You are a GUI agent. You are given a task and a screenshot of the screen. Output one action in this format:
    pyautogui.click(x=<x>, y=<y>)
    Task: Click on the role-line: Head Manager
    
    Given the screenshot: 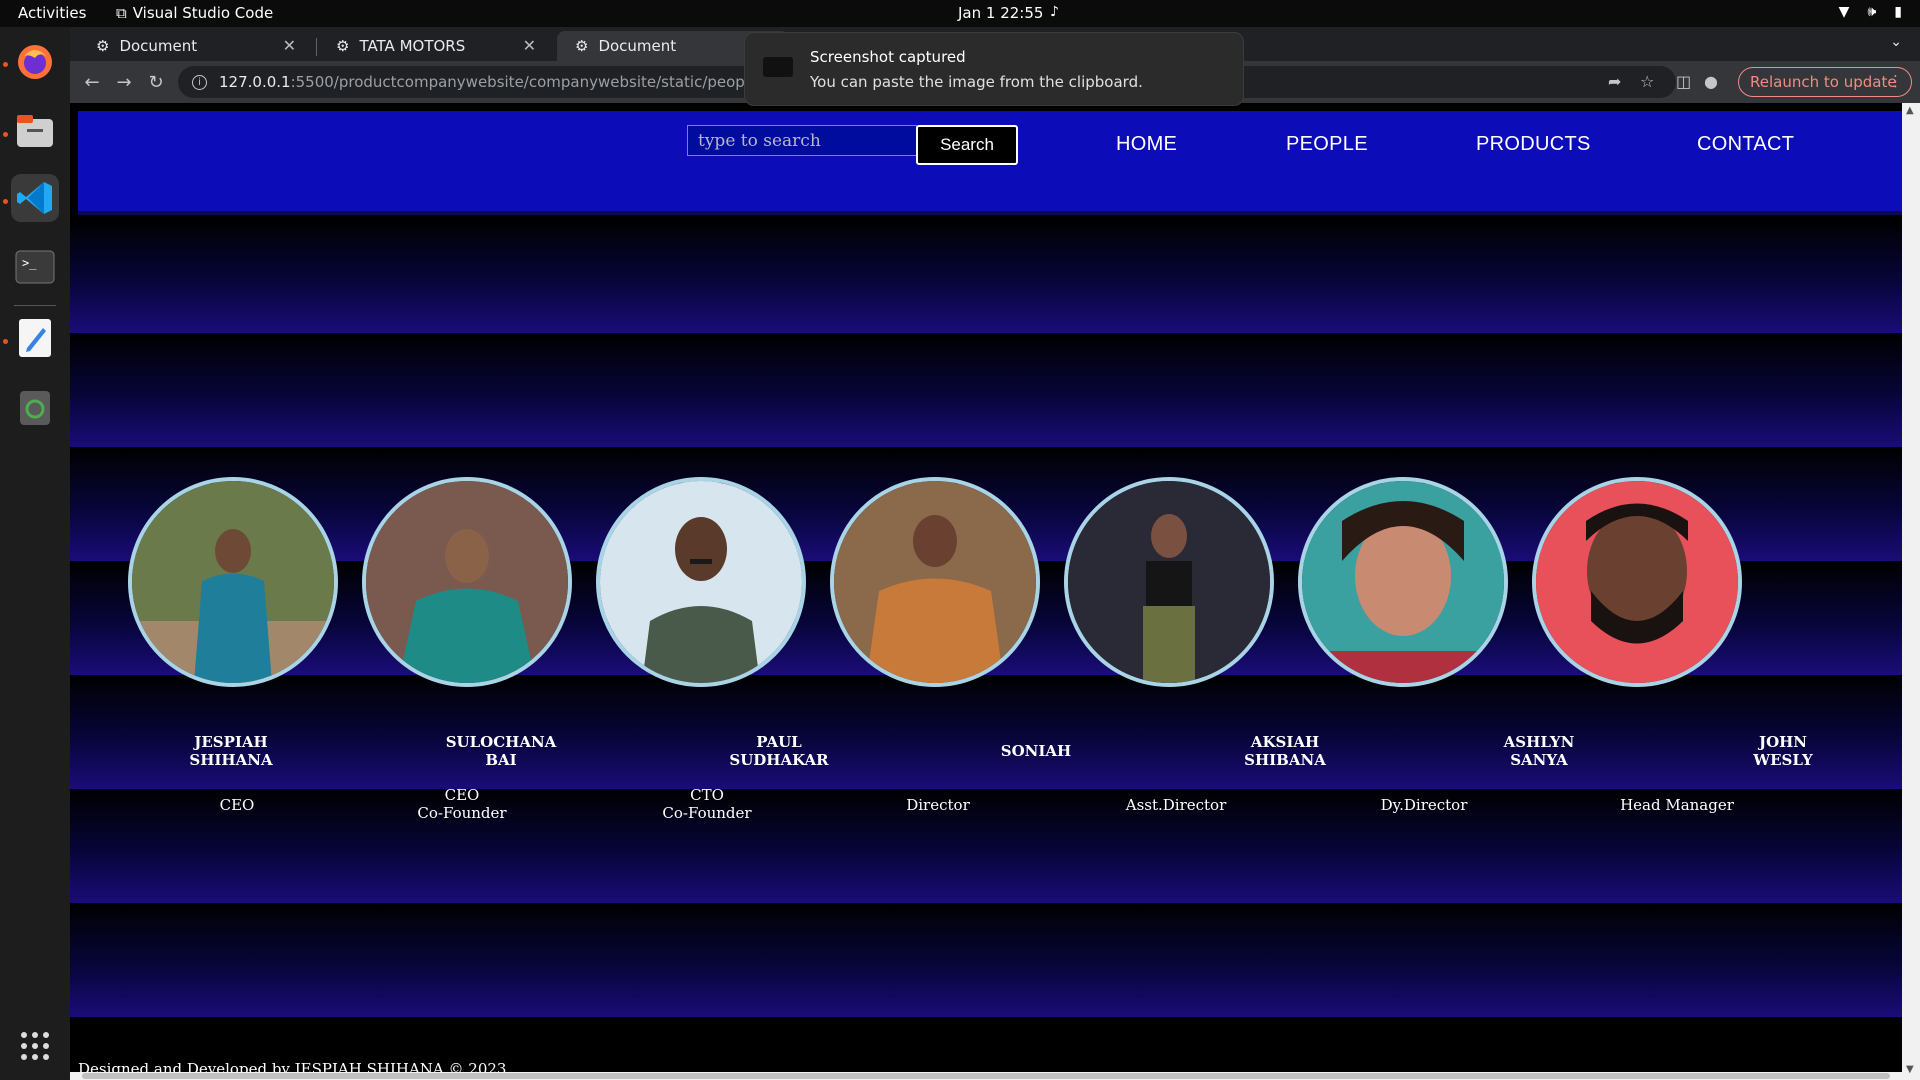 What is the action you would take?
    pyautogui.click(x=1677, y=805)
    